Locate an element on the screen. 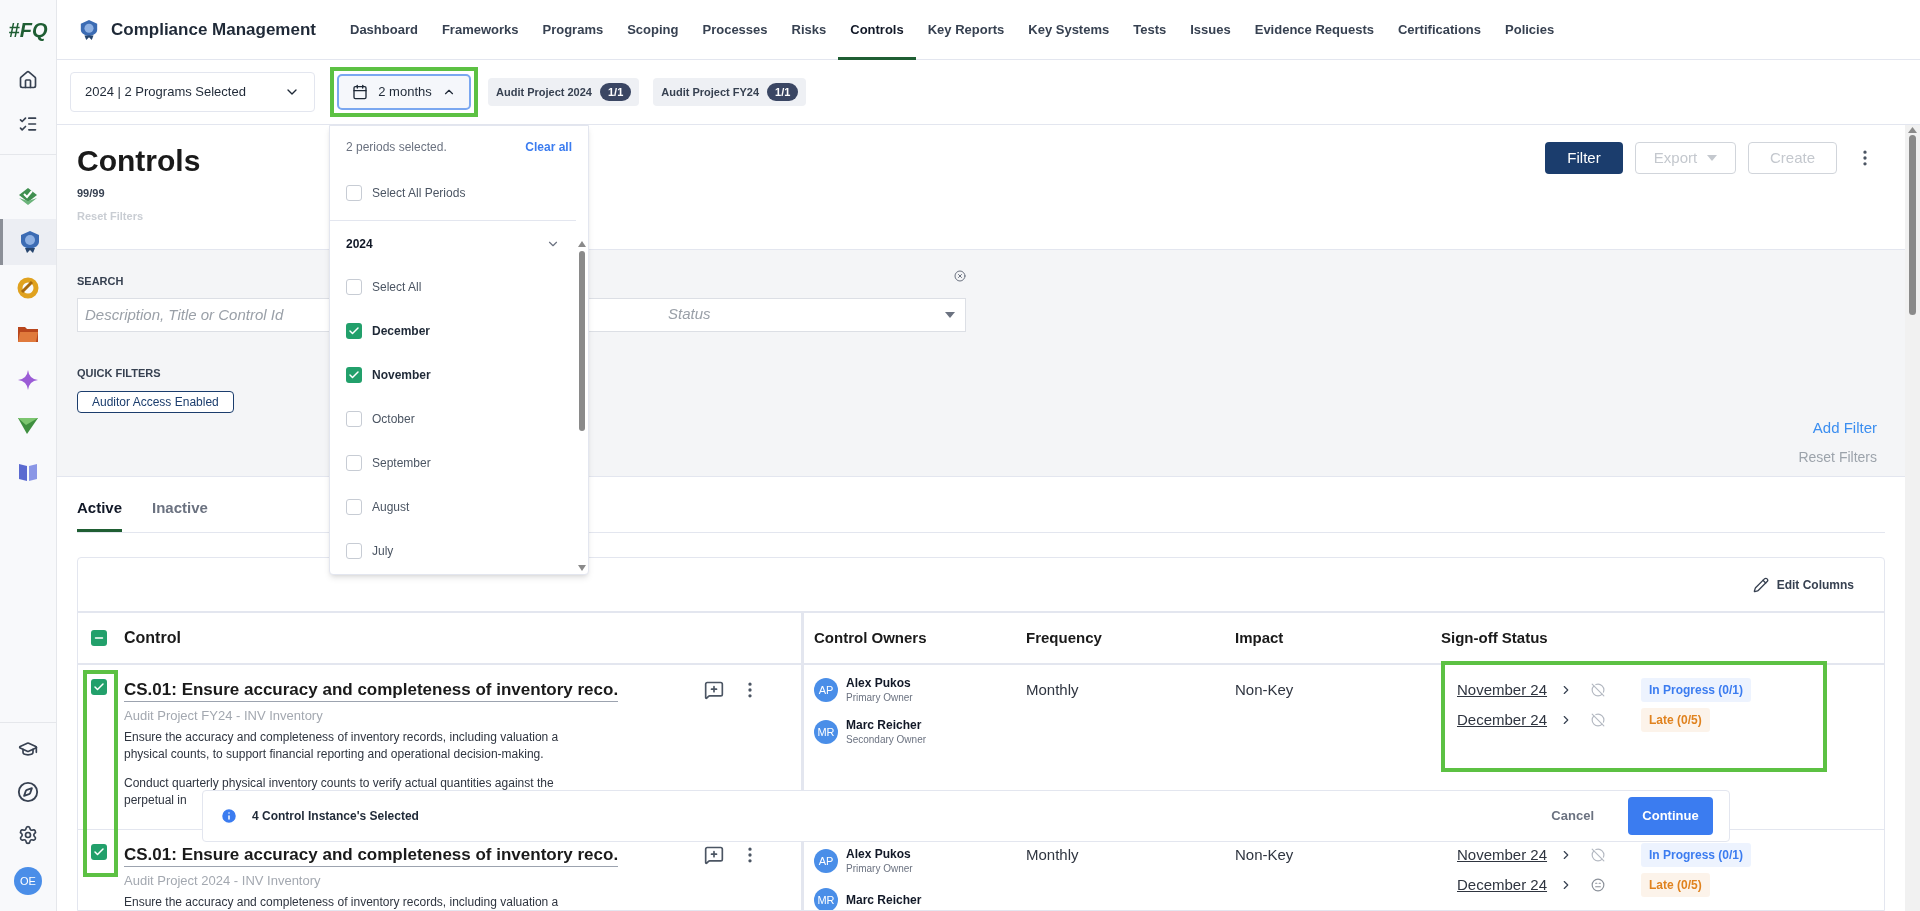 The height and width of the screenshot is (911, 1920). option-label: September is located at coordinates (401, 463).